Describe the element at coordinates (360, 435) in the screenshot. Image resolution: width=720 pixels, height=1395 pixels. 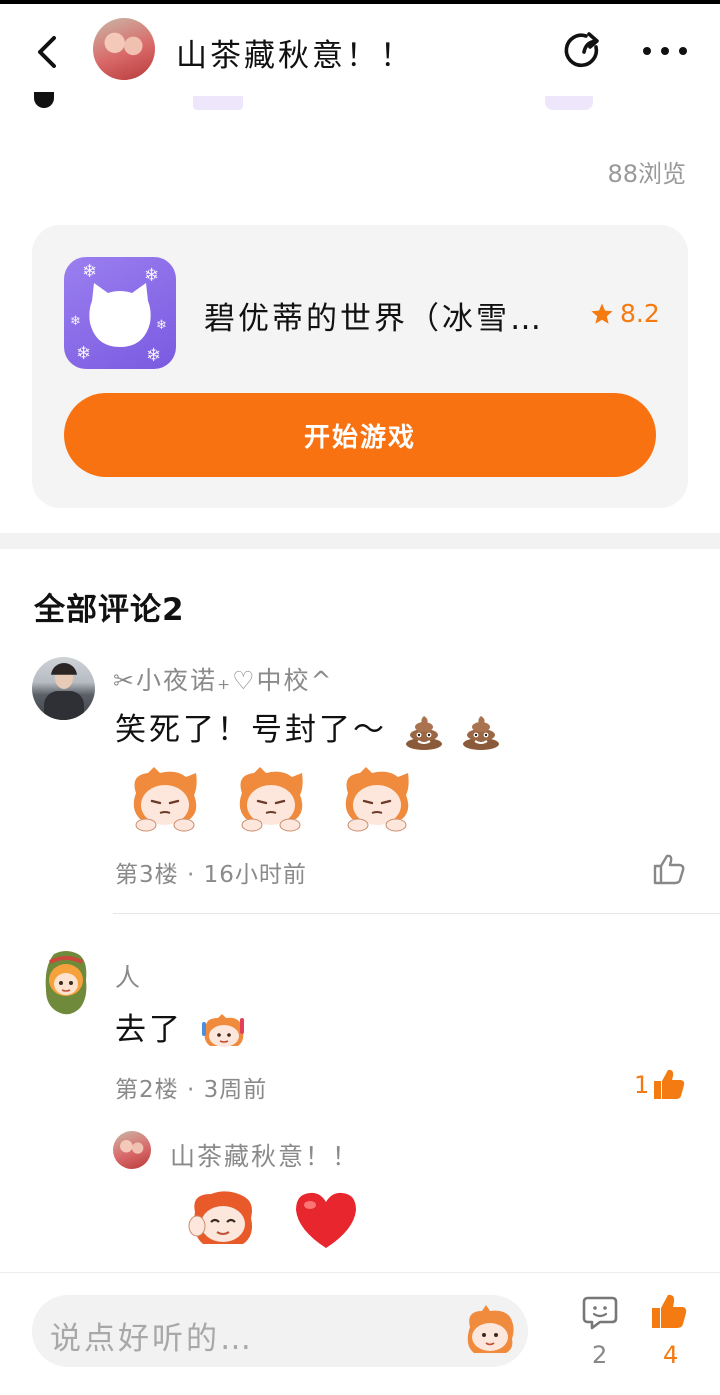
I see `start-game-button: 开始游戏` at that location.